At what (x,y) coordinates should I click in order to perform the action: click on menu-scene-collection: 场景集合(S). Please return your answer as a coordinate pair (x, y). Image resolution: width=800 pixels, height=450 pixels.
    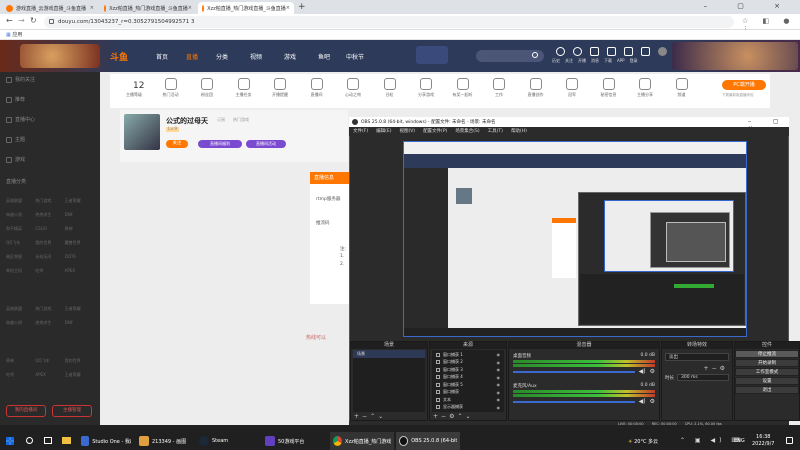
    Looking at the image, I should click on (467, 131).